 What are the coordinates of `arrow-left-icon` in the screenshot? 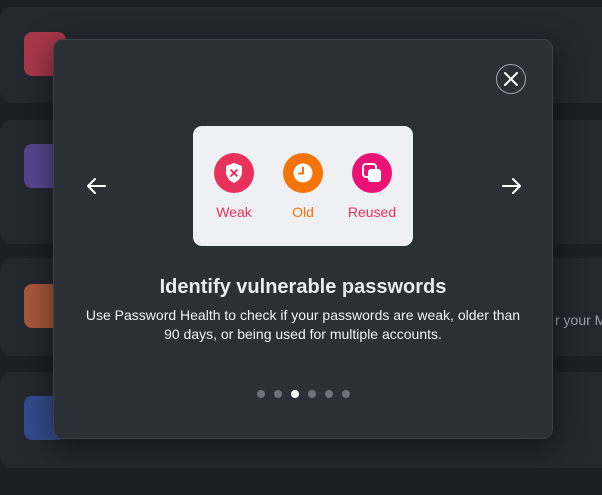 It's located at (96, 186).